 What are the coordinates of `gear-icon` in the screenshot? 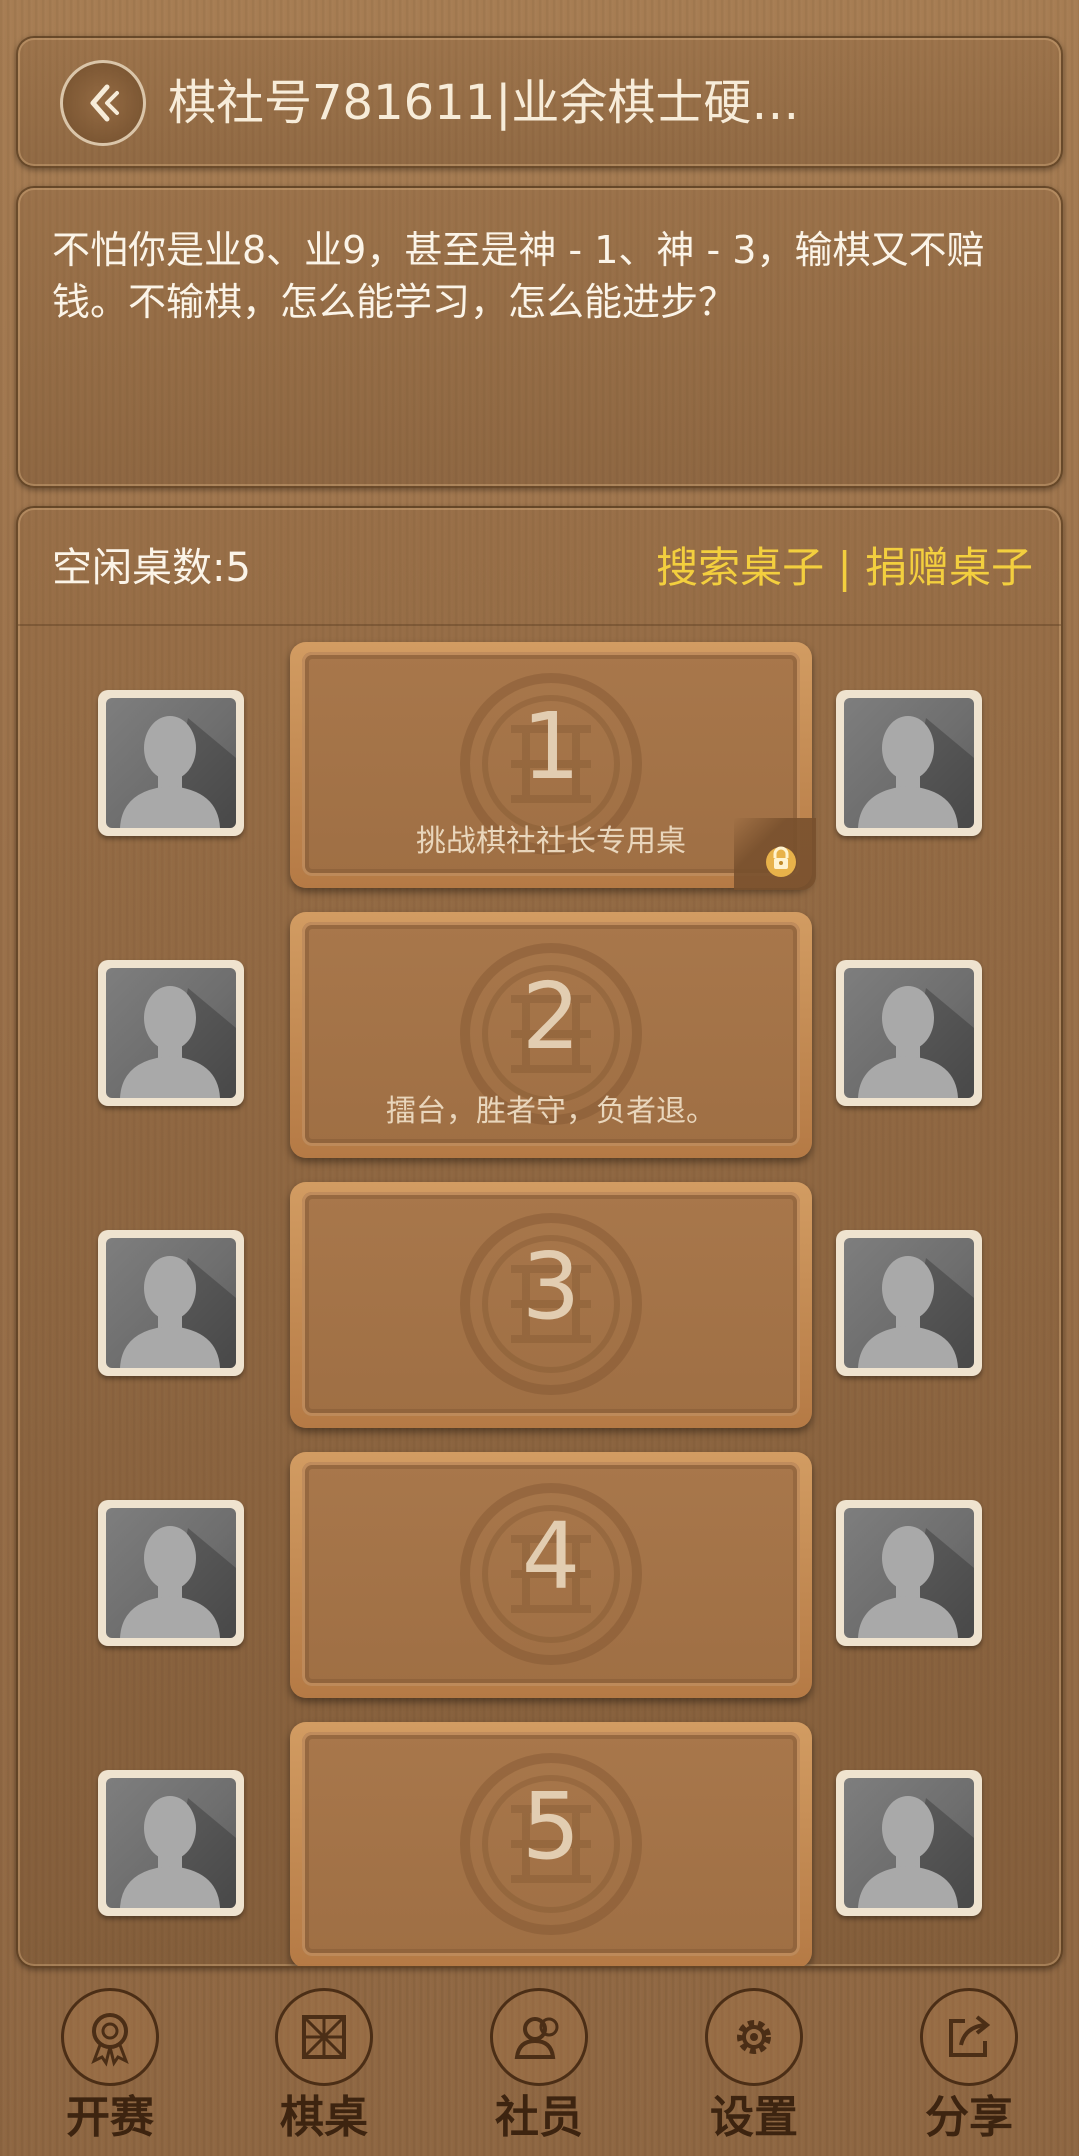 It's located at (754, 2037).